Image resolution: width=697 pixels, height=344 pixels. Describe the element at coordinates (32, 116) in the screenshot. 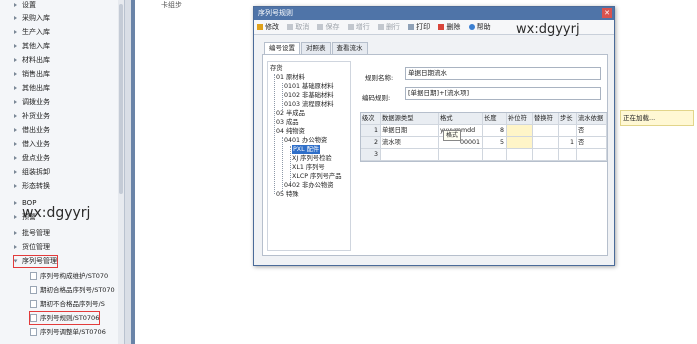

I see `nav-item-replenish: 补货业务` at that location.